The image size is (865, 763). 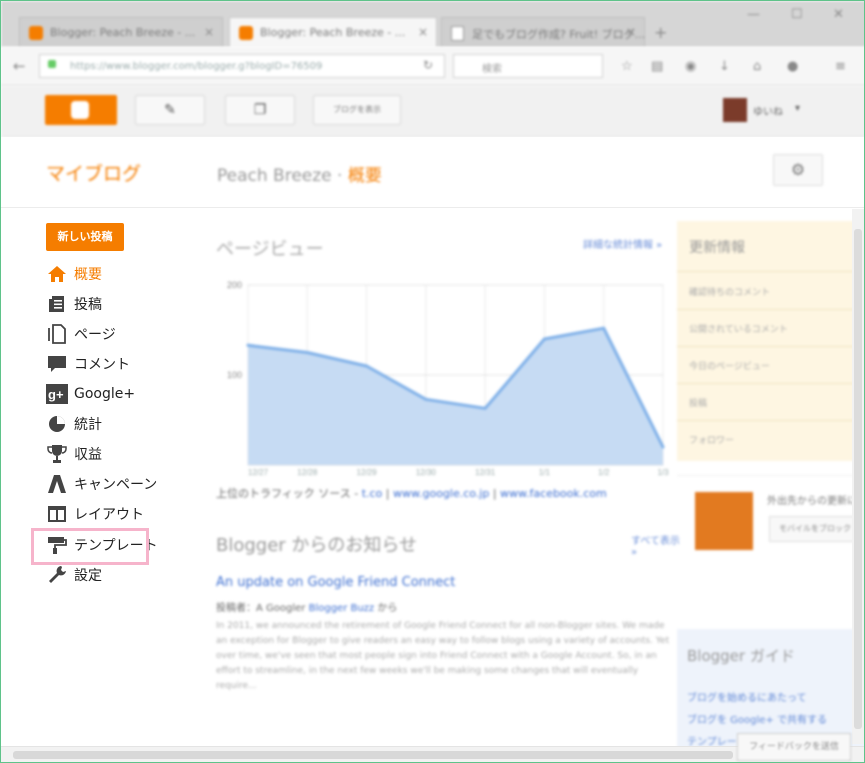 What do you see at coordinates (545, 472) in the screenshot?
I see `chart-x-tick-label: 1/1` at bounding box center [545, 472].